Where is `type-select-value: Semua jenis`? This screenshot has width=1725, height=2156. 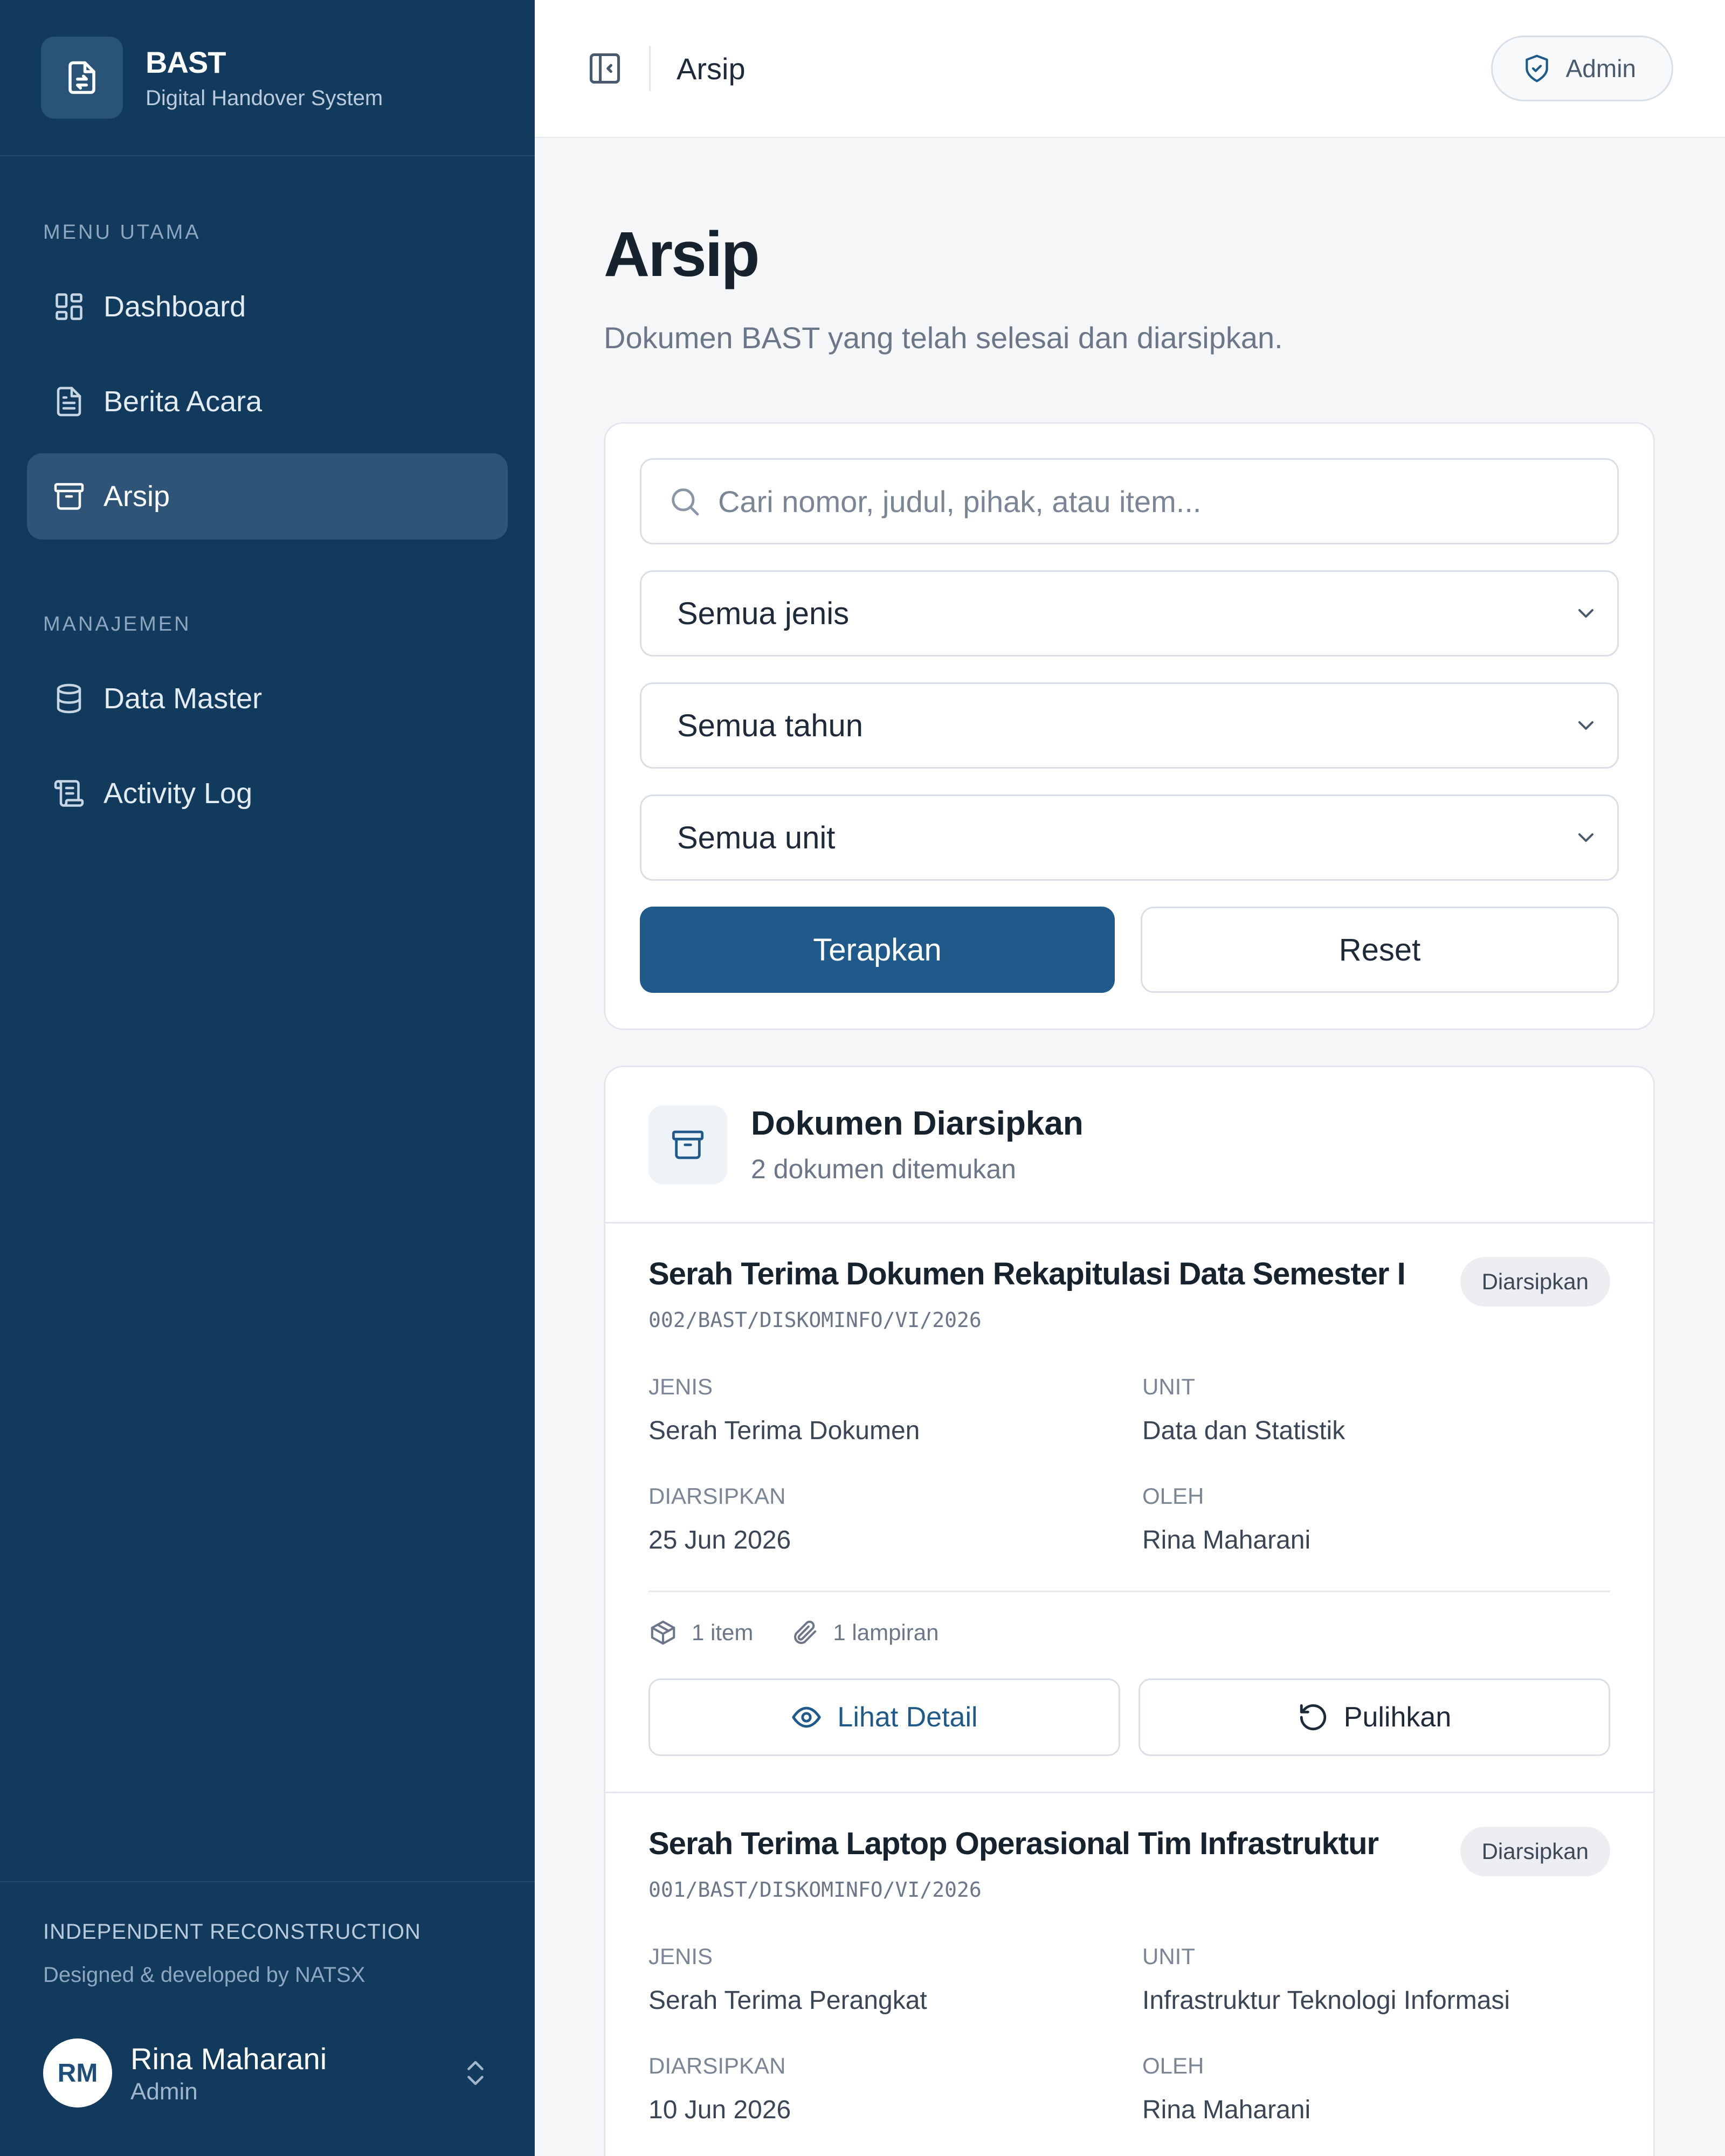
type-select-value: Semua jenis is located at coordinates (763, 614).